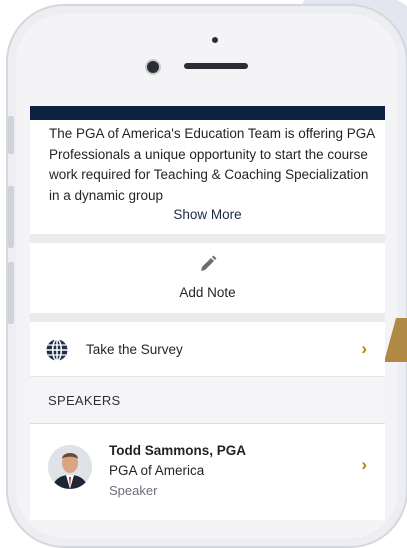  Describe the element at coordinates (11, 217) in the screenshot. I see `volume-up-button` at that location.